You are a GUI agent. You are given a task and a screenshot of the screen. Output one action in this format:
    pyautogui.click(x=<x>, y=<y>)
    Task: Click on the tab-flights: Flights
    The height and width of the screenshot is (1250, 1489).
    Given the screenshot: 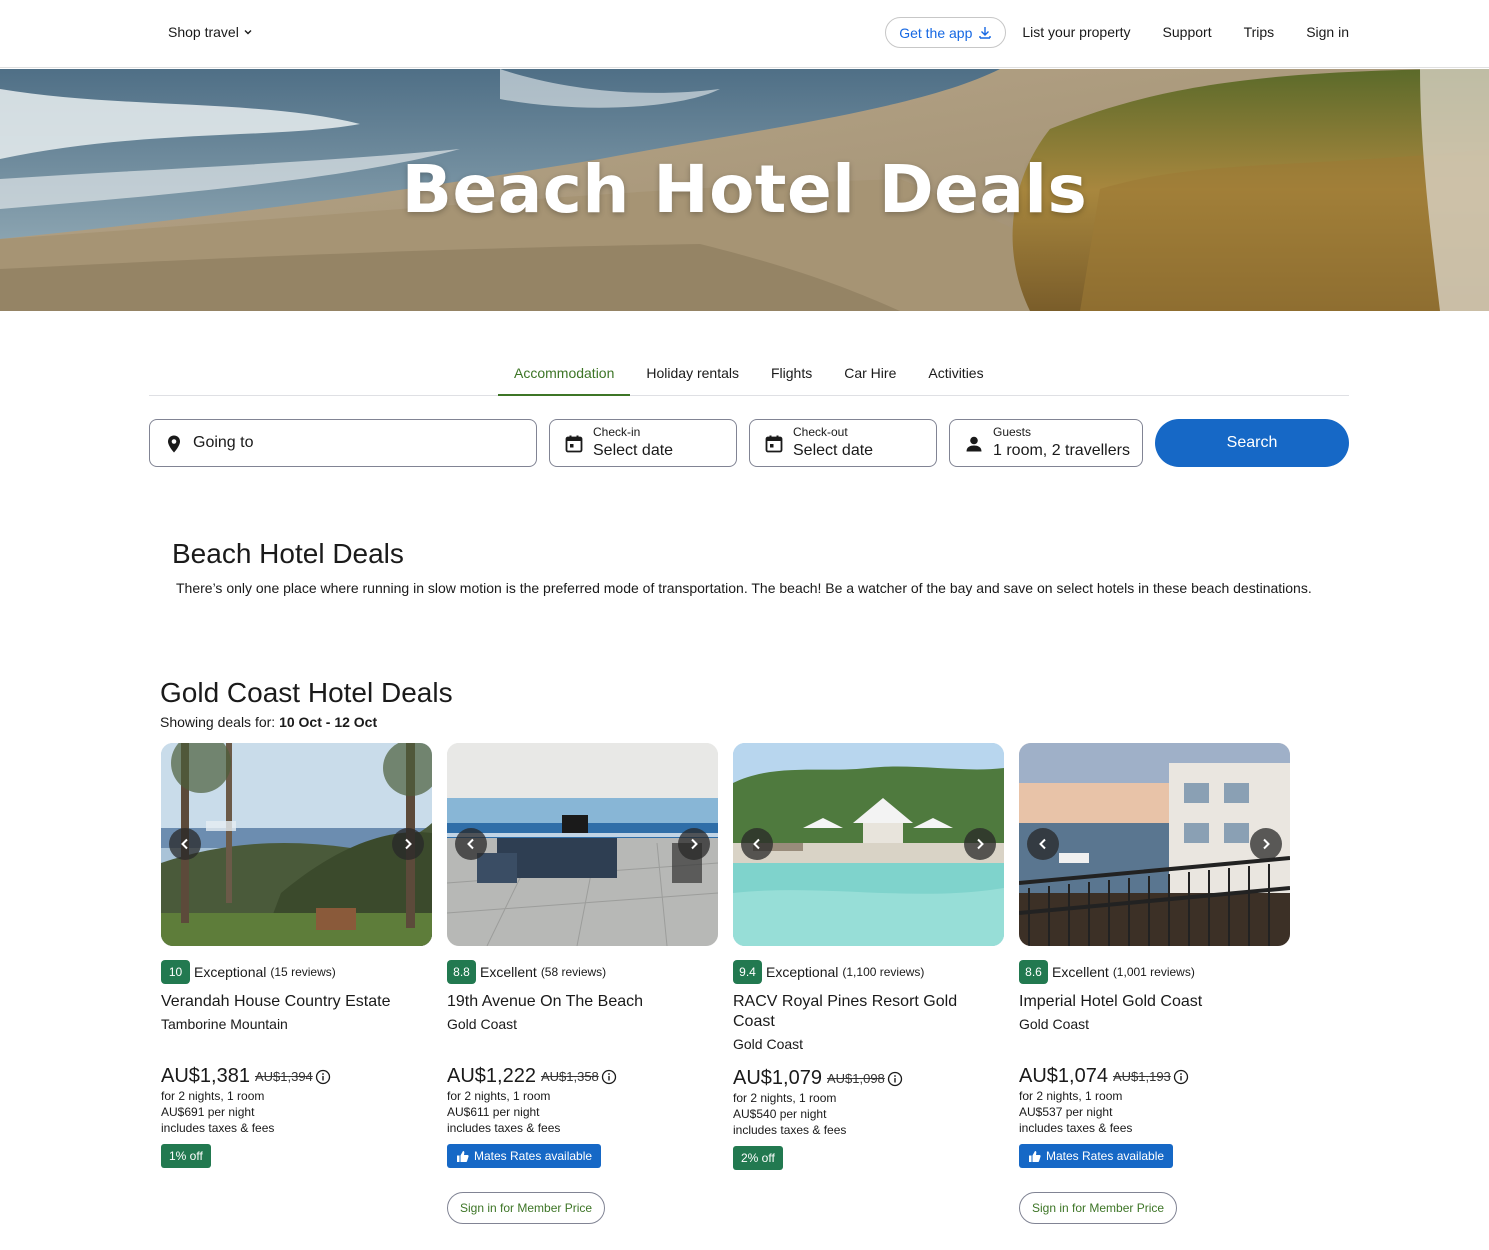 What is the action you would take?
    pyautogui.click(x=791, y=373)
    